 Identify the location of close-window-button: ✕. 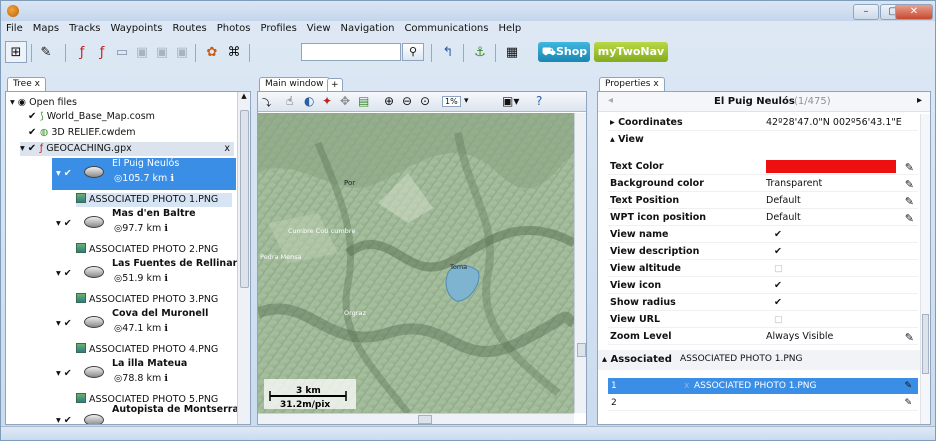
(914, 12).